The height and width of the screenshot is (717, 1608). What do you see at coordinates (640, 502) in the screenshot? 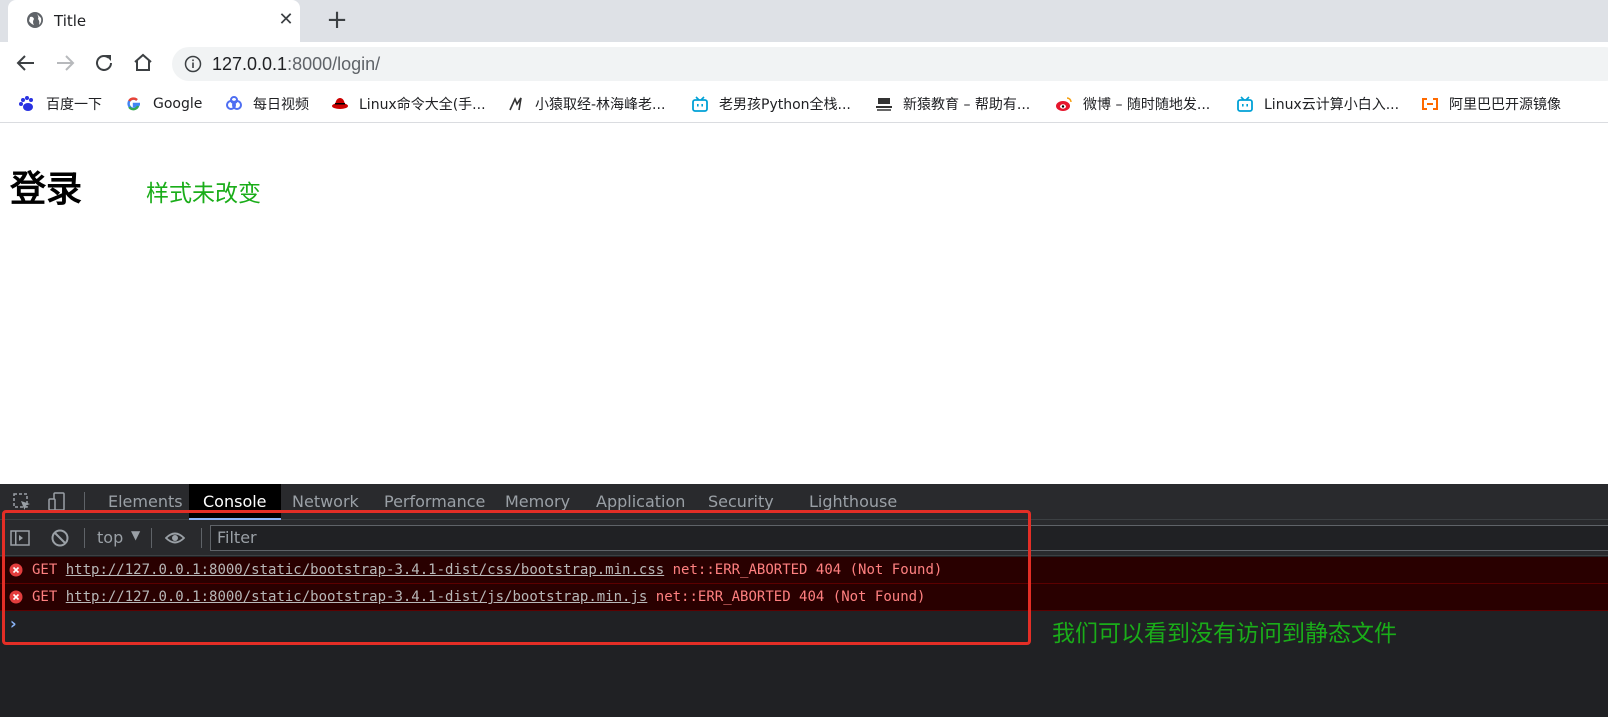
I see `tab-application: Application` at bounding box center [640, 502].